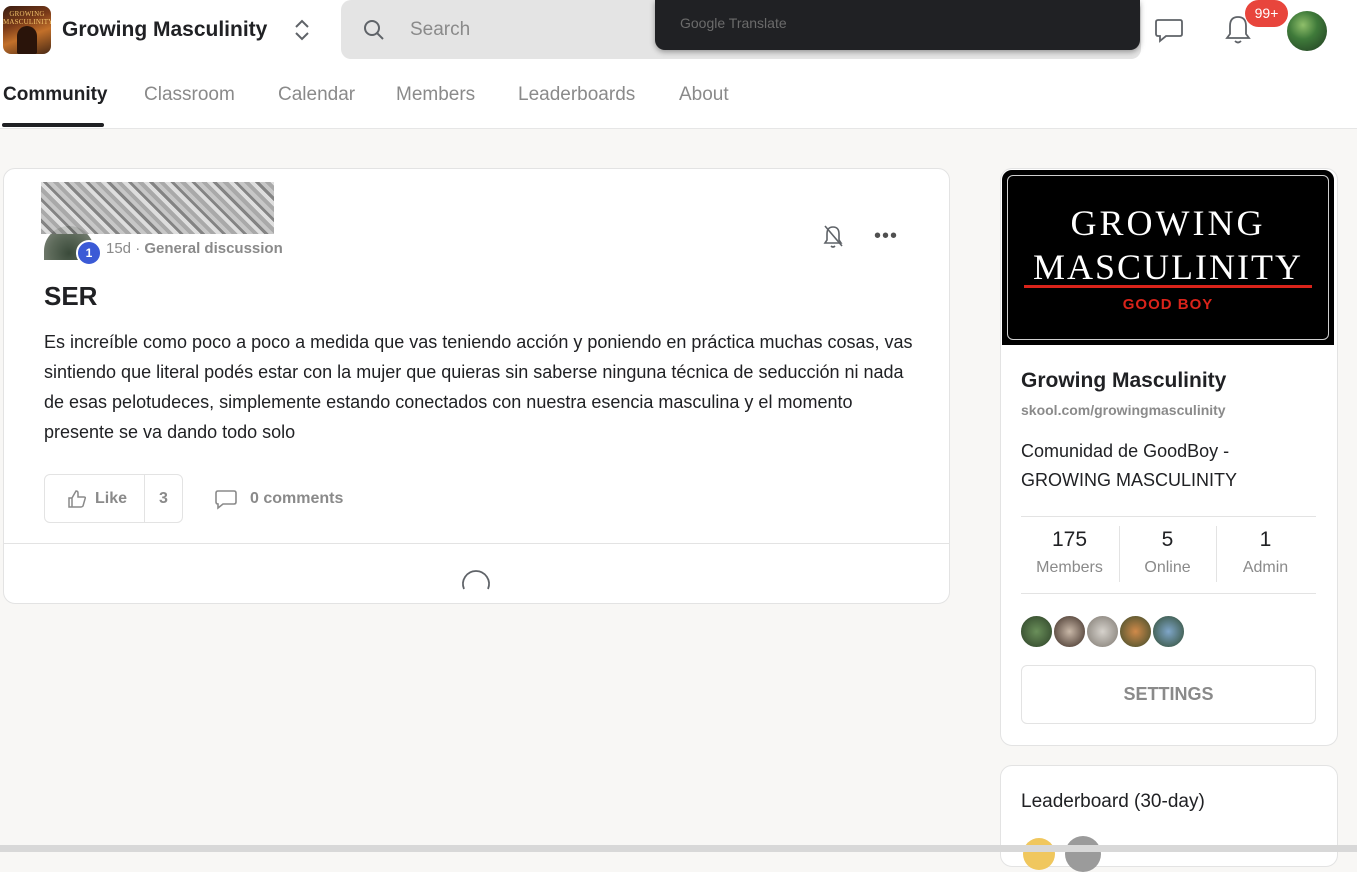 This screenshot has width=1357, height=872. Describe the element at coordinates (1168, 286) in the screenshot. I see `cover-red-rule` at that location.